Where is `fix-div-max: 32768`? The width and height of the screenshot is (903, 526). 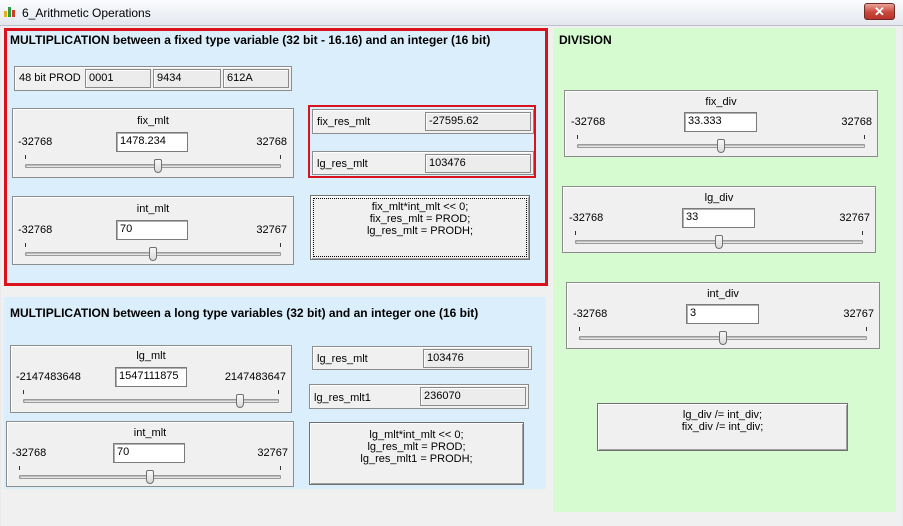
fix-div-max: 32768 is located at coordinates (856, 122).